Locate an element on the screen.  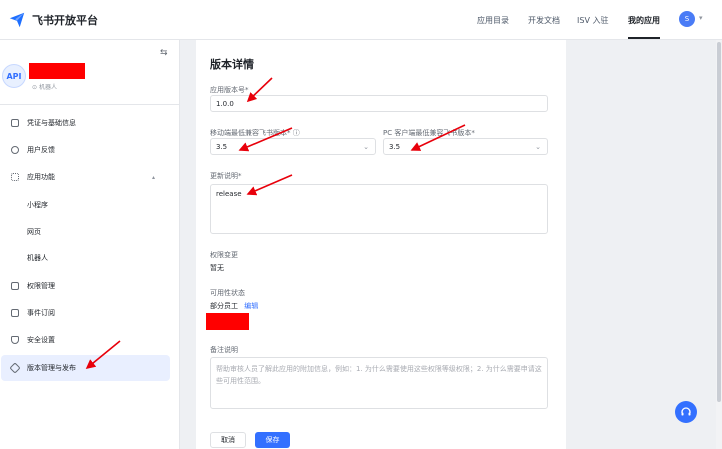
sidebar-item-security: 安全设置 is located at coordinates (90, 340).